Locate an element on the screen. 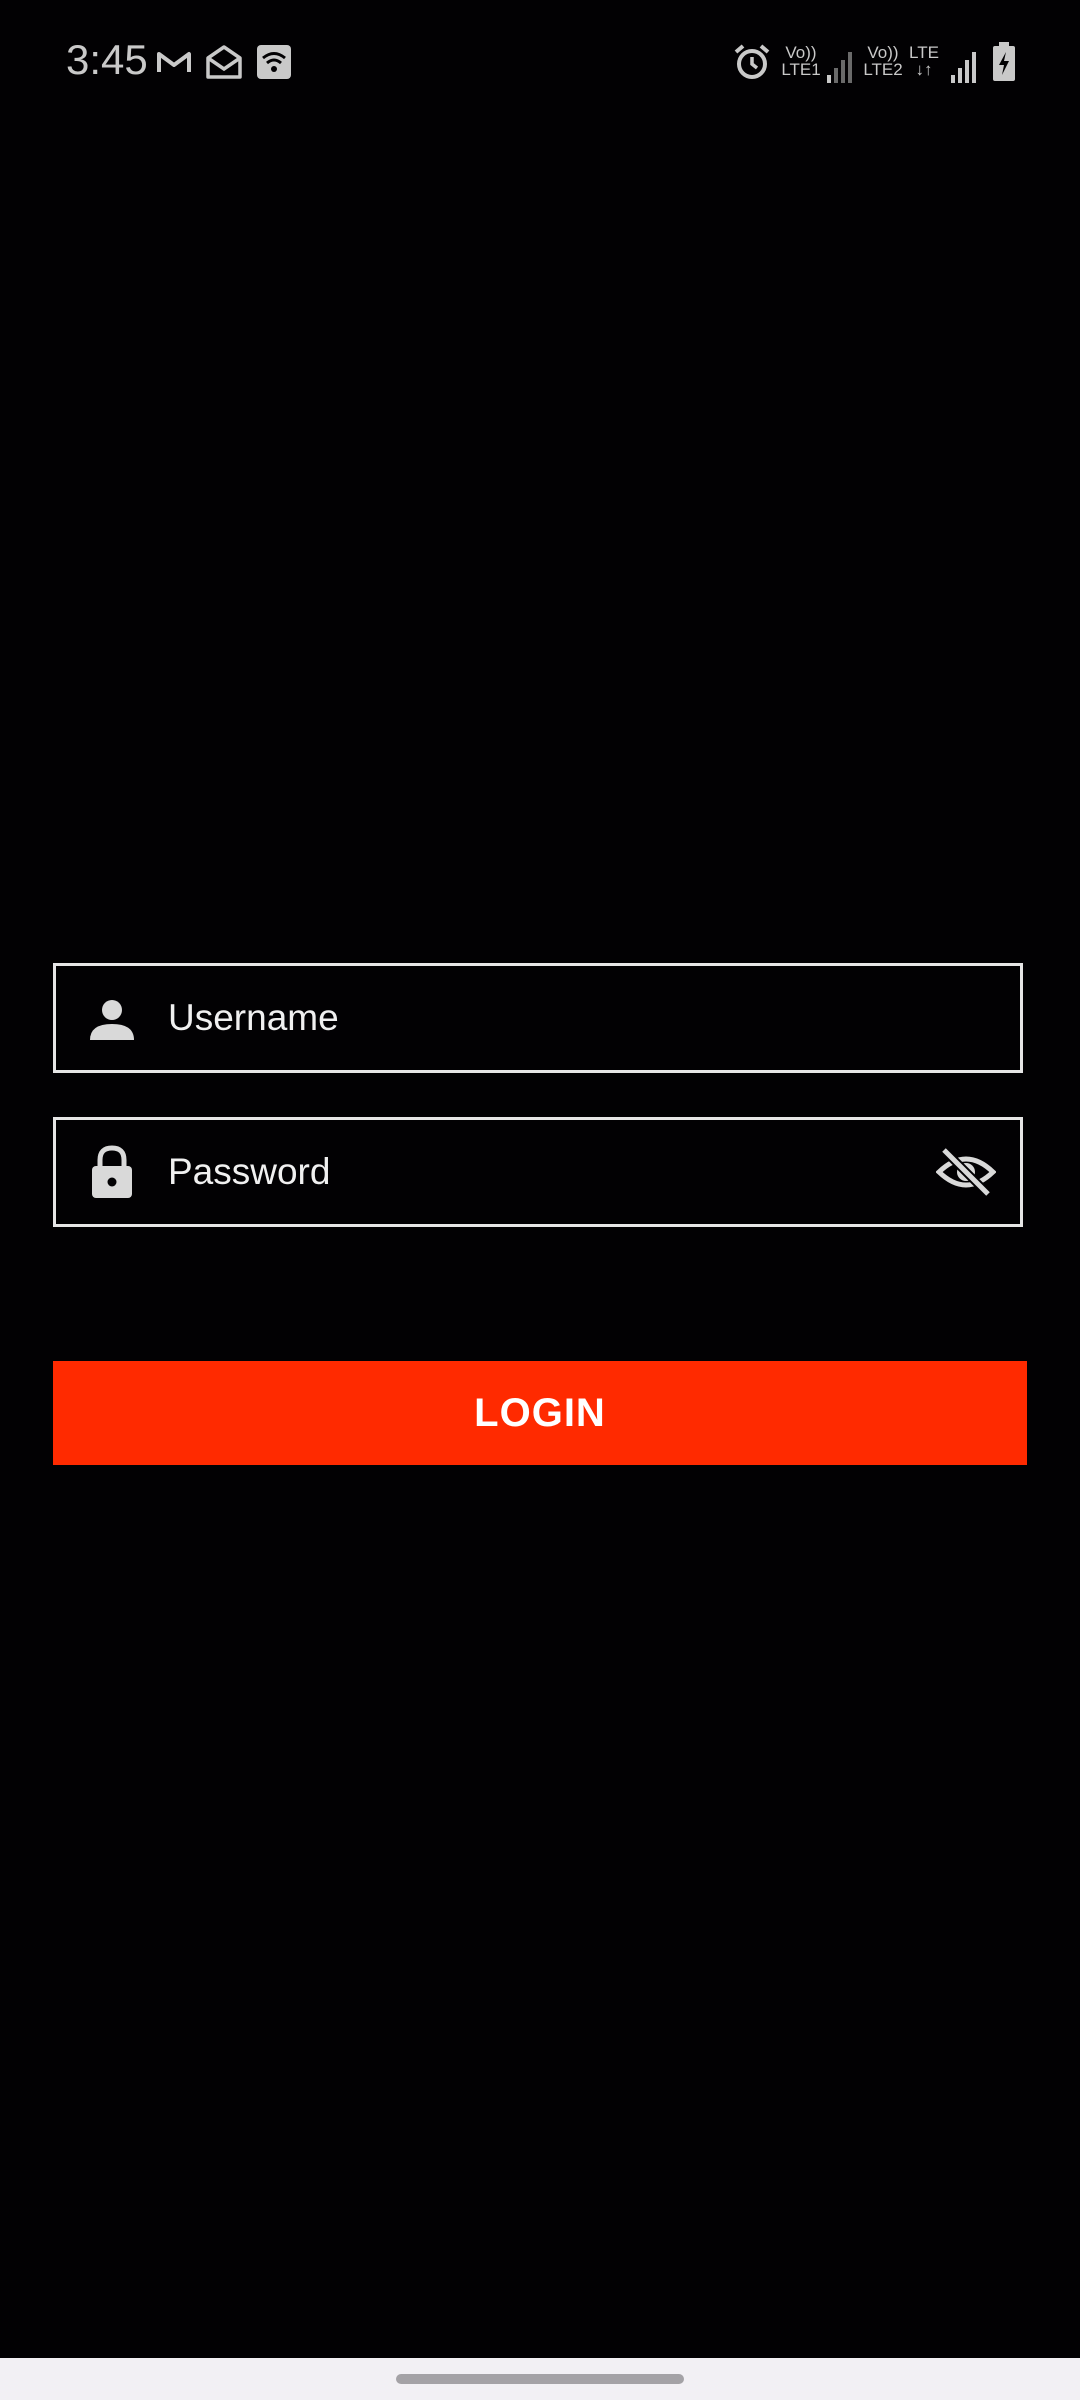  data-arrows-icon: ↓↑ is located at coordinates (924, 69).